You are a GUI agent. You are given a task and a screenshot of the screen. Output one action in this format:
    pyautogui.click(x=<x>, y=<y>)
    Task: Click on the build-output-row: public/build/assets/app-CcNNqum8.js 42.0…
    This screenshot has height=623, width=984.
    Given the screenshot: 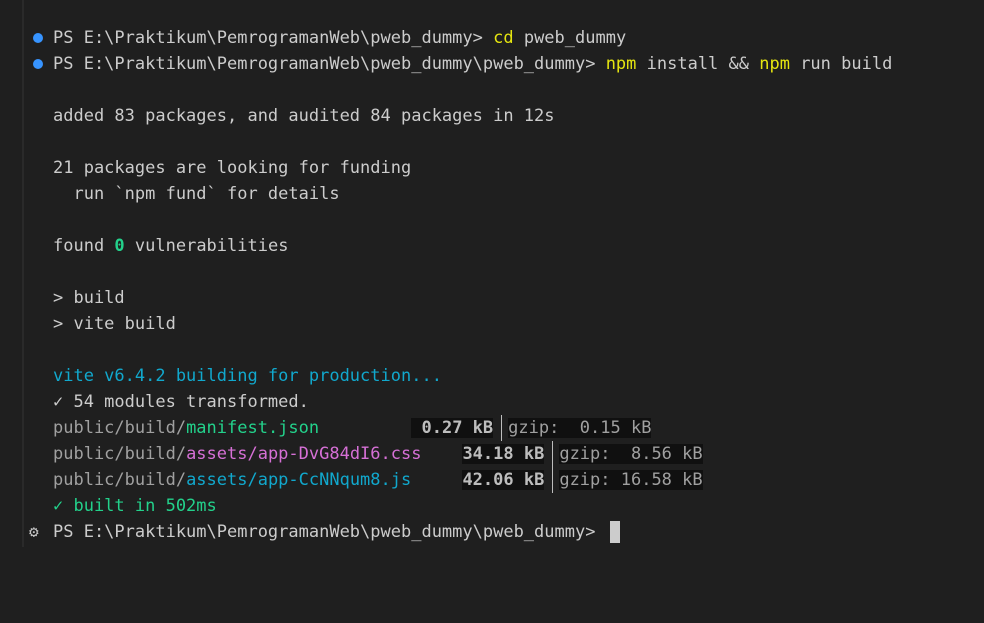 What is the action you would take?
    pyautogui.click(x=351, y=480)
    